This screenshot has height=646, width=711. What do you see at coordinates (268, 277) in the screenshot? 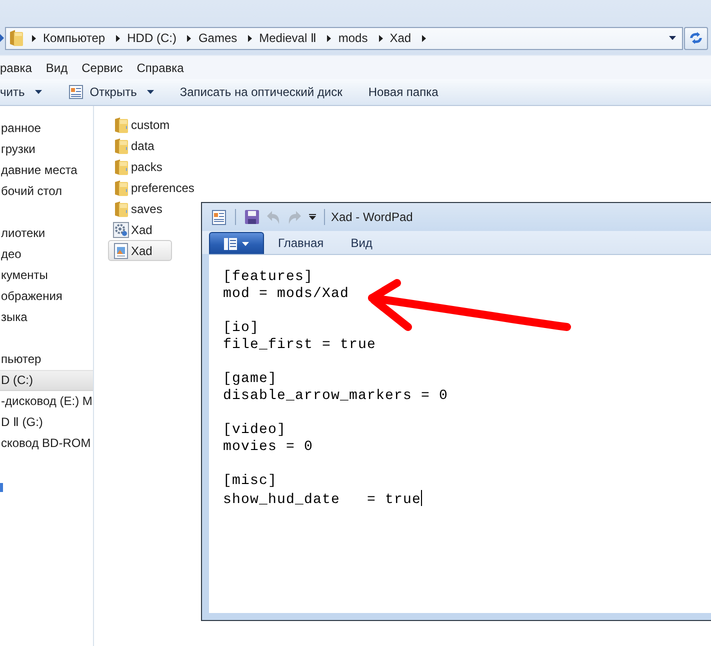
I see `document-line: [features]` at bounding box center [268, 277].